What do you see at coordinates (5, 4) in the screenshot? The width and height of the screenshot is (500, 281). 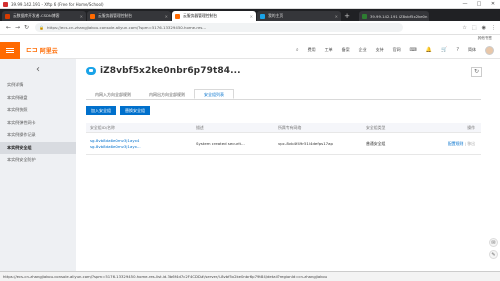 I see `app-icon` at bounding box center [5, 4].